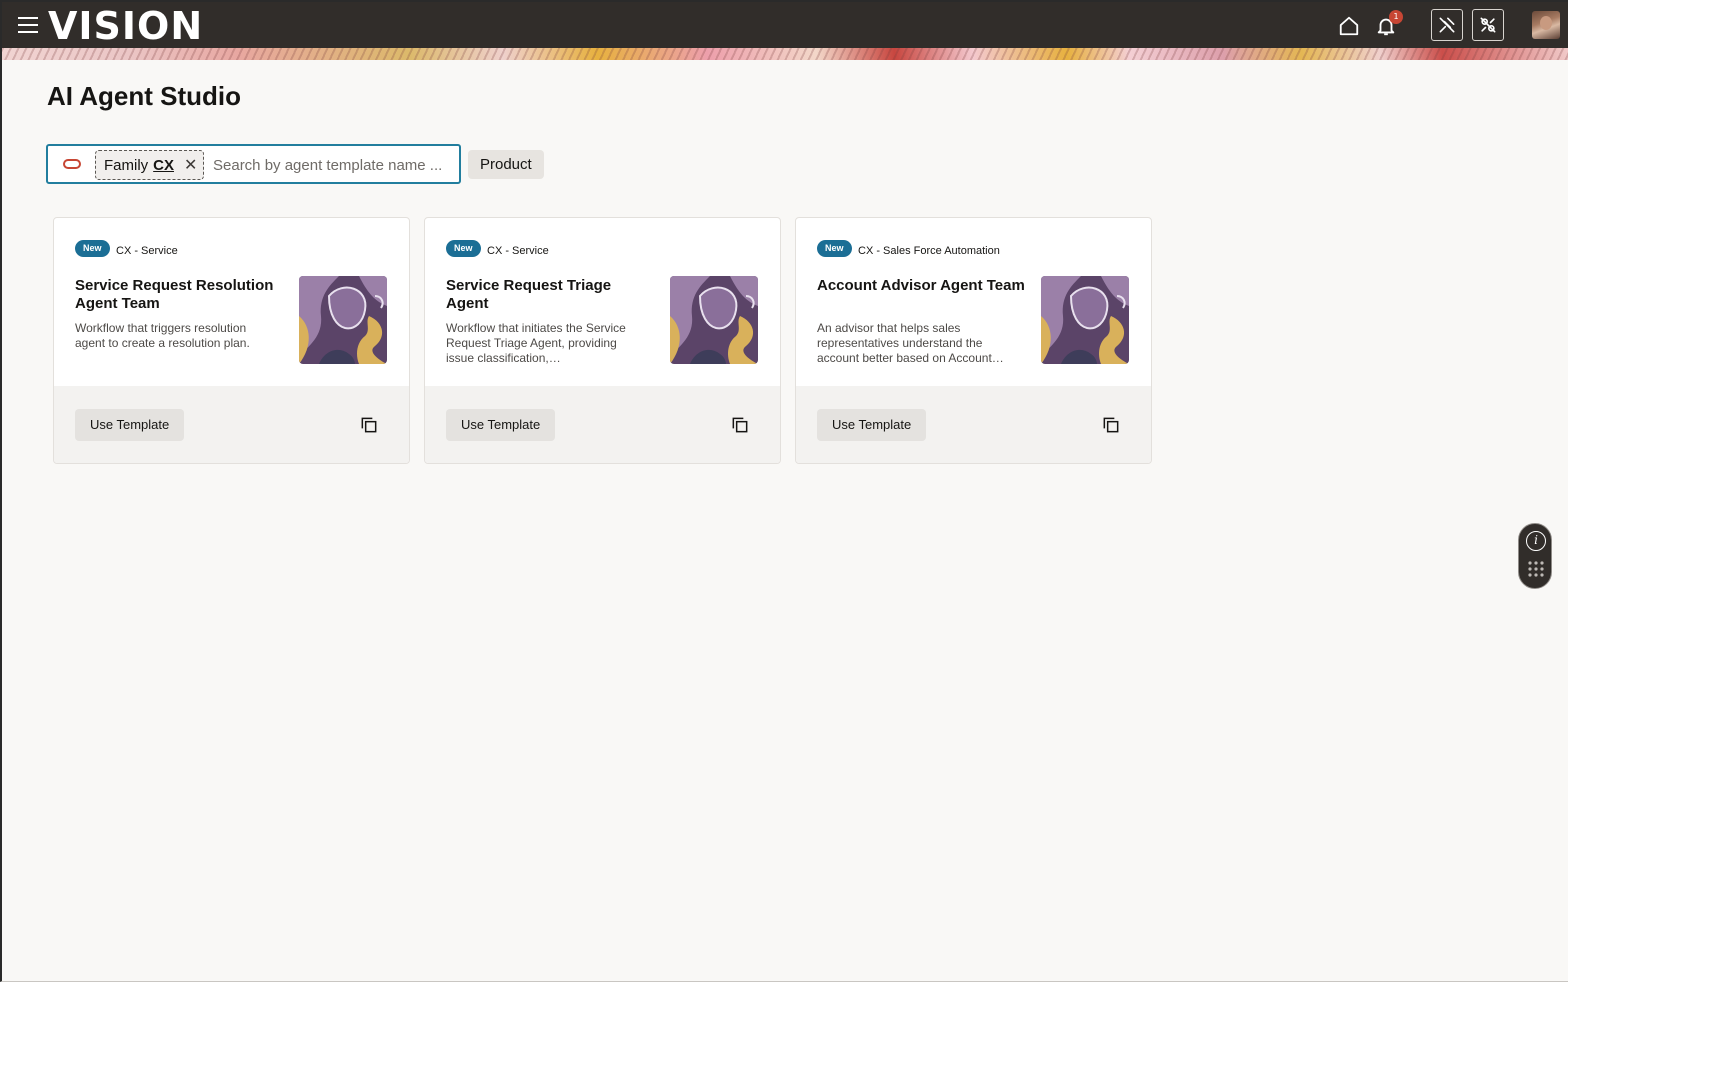 The image size is (1720, 1077). I want to click on page-title: AI Agent Studio, so click(144, 96).